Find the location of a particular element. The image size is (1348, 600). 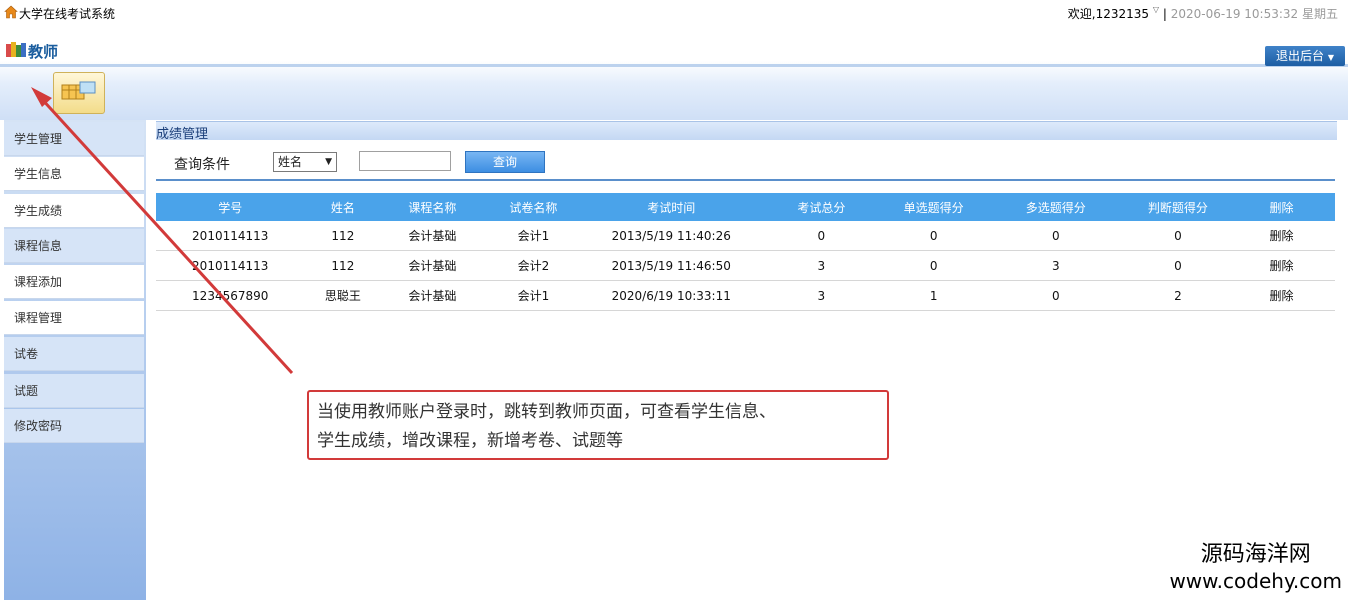

arrow-line is located at coordinates (166, 235).